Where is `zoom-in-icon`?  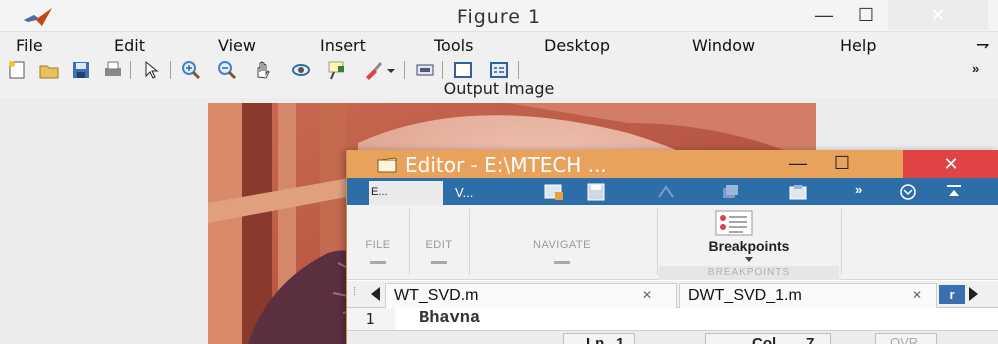 zoom-in-icon is located at coordinates (191, 70).